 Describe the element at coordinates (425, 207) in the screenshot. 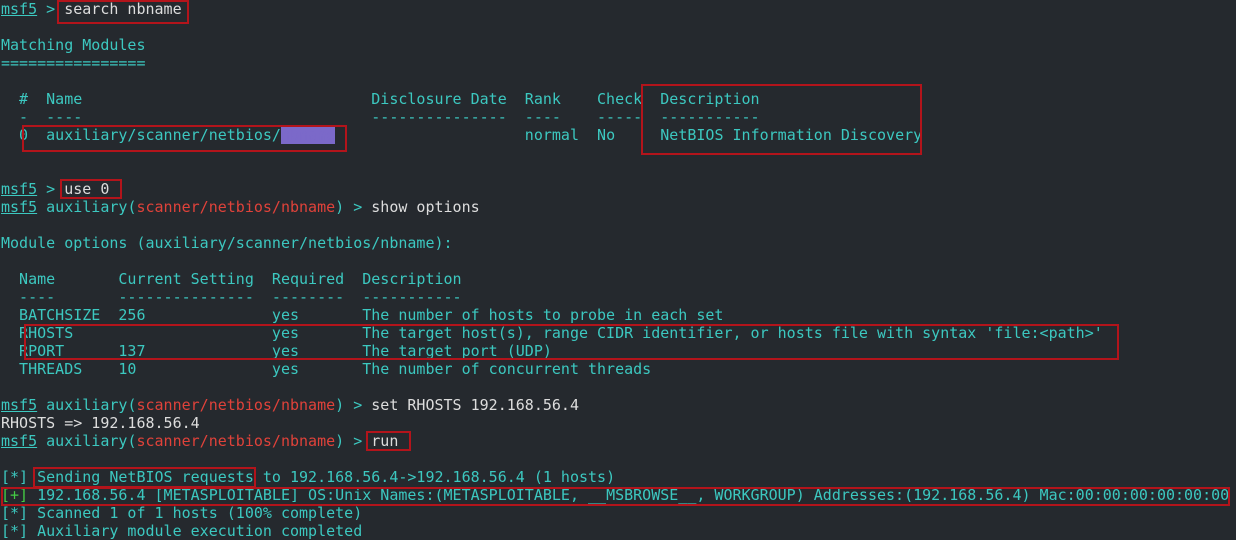

I see `command-show-options: show options` at that location.